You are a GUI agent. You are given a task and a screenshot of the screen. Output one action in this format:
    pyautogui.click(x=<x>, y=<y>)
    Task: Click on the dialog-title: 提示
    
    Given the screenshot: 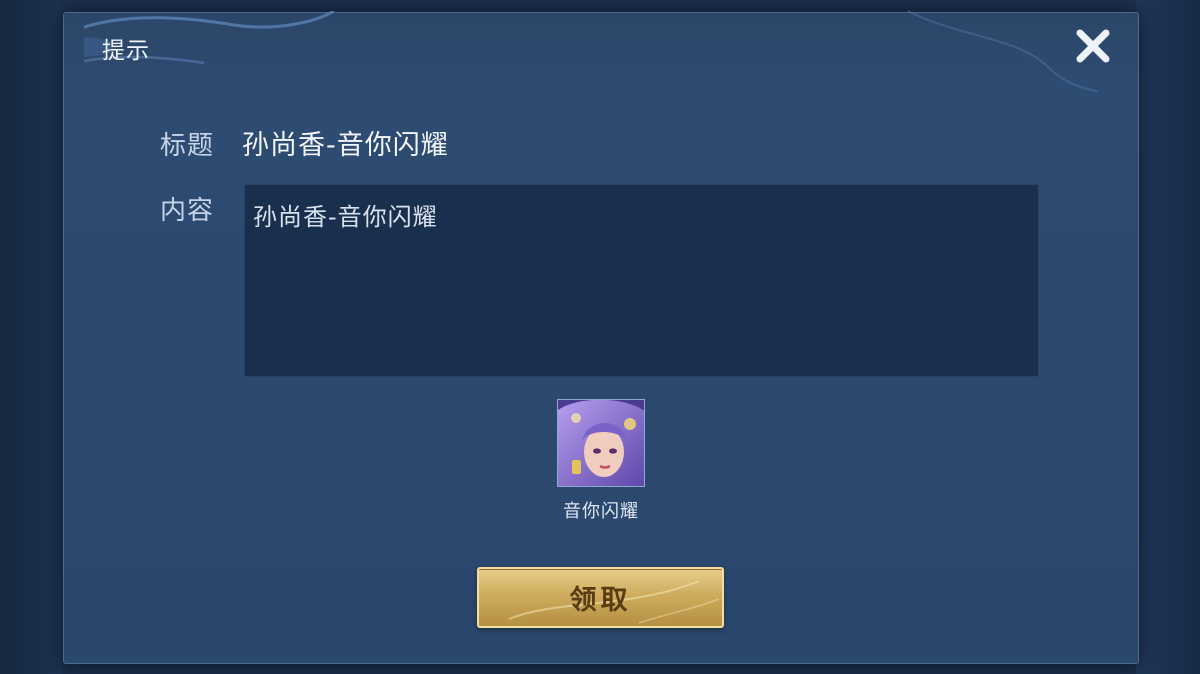 What is the action you would take?
    pyautogui.click(x=126, y=51)
    